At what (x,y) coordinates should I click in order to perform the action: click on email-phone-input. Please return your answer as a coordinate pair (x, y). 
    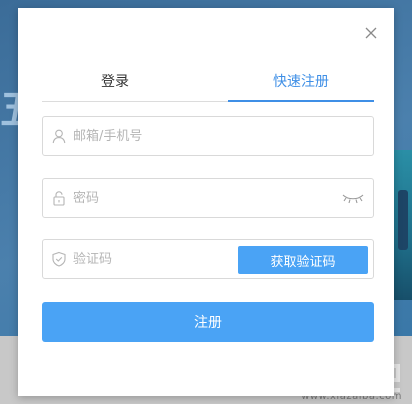
    Looking at the image, I should click on (188, 136).